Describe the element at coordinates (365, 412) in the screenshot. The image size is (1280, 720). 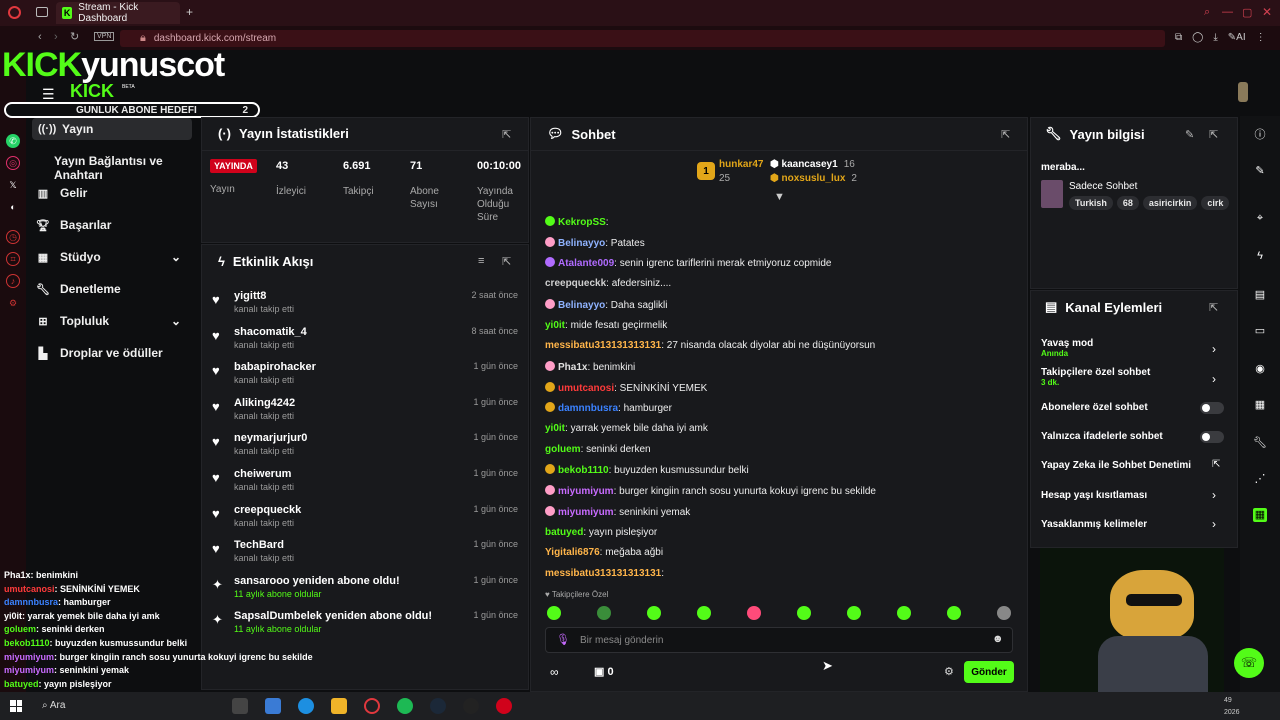
I see `activity-event: ♥ Aliking4242 kanalı takip etti 1 gün önce` at that location.